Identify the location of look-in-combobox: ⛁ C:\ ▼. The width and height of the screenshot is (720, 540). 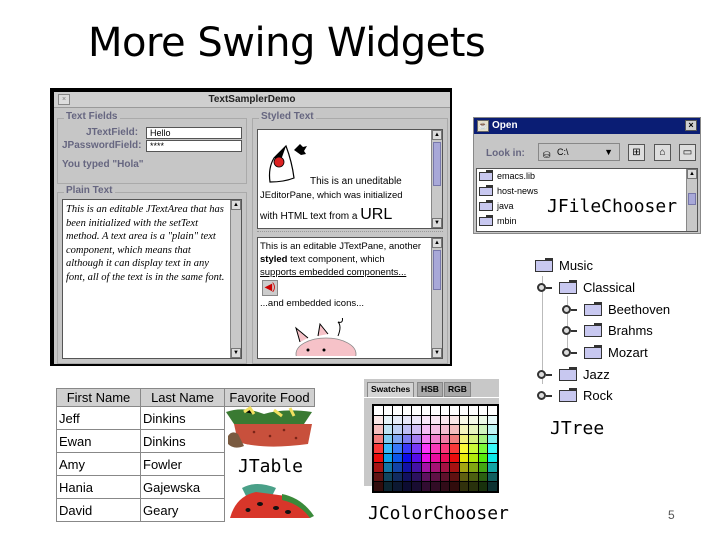
(579, 152).